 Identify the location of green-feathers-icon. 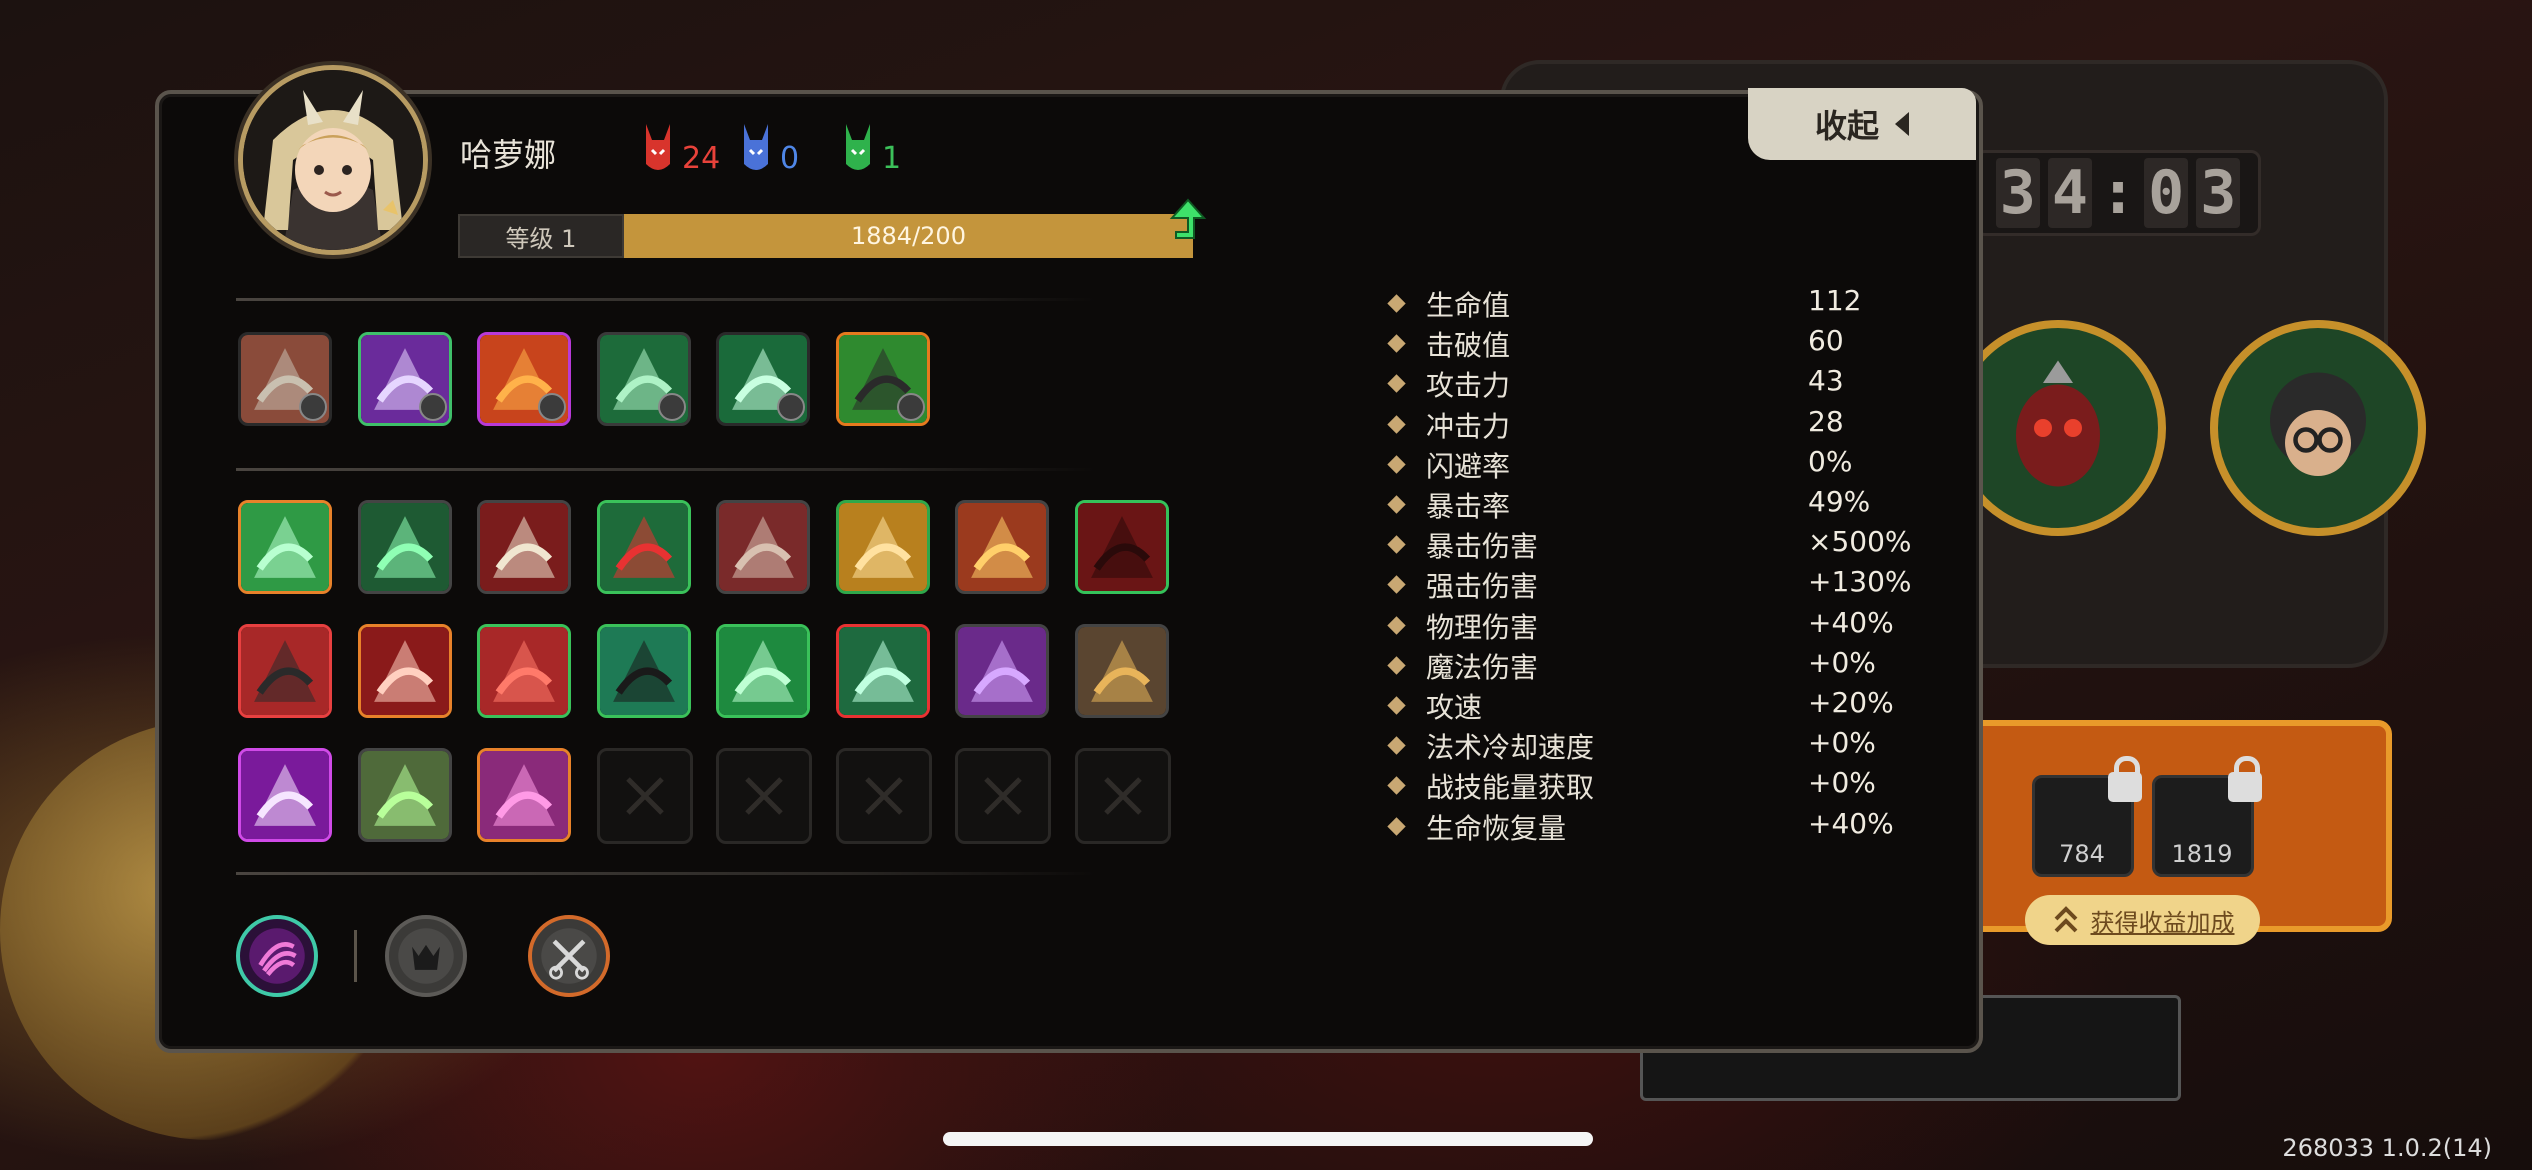
(882, 671).